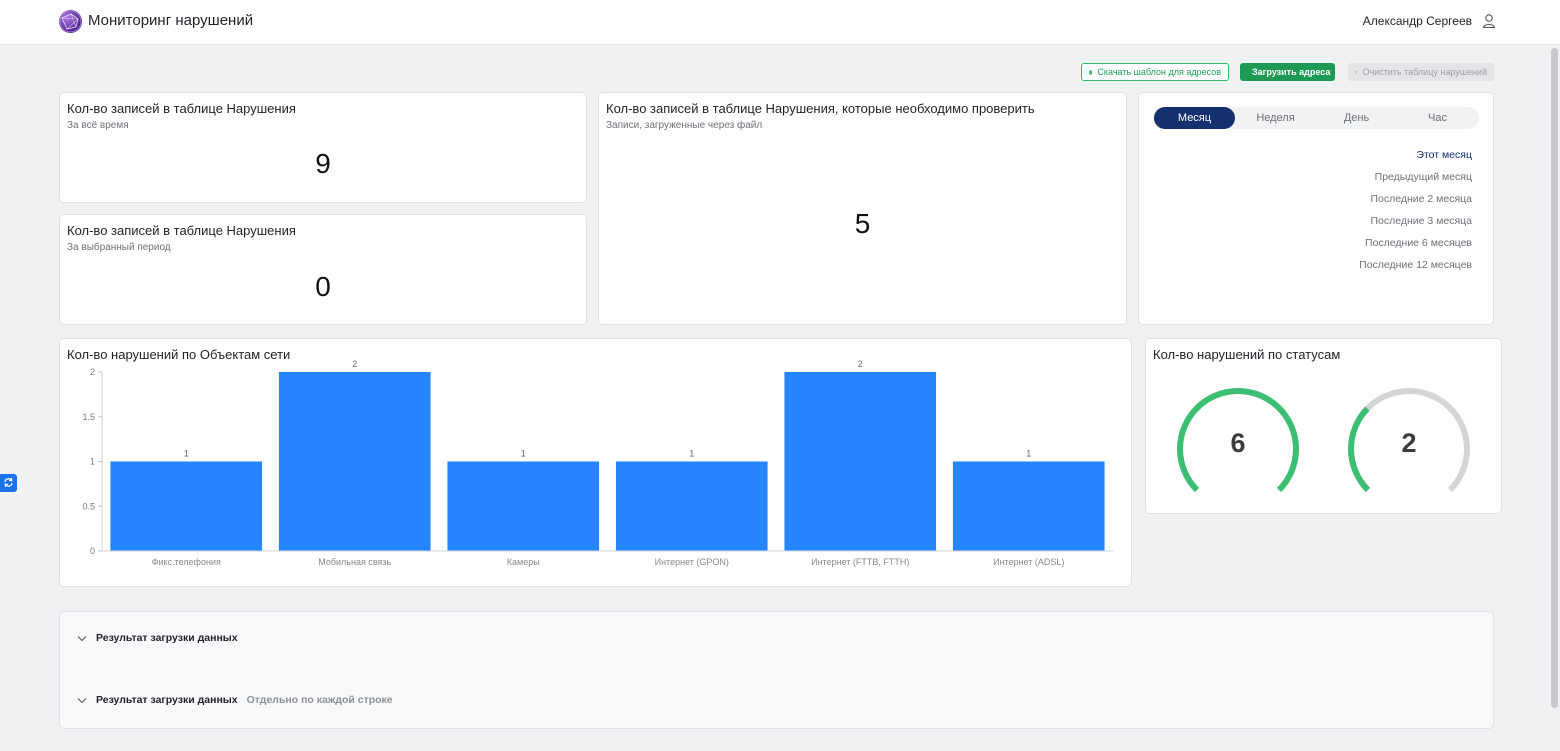 This screenshot has width=1560, height=751. What do you see at coordinates (1409, 443) in the screenshot?
I see `gauge-value: 2` at bounding box center [1409, 443].